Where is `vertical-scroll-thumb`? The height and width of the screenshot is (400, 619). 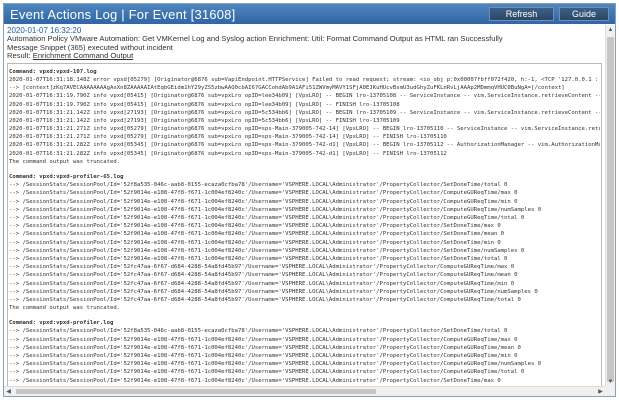 vertical-scroll-thumb is located at coordinates (610, 209).